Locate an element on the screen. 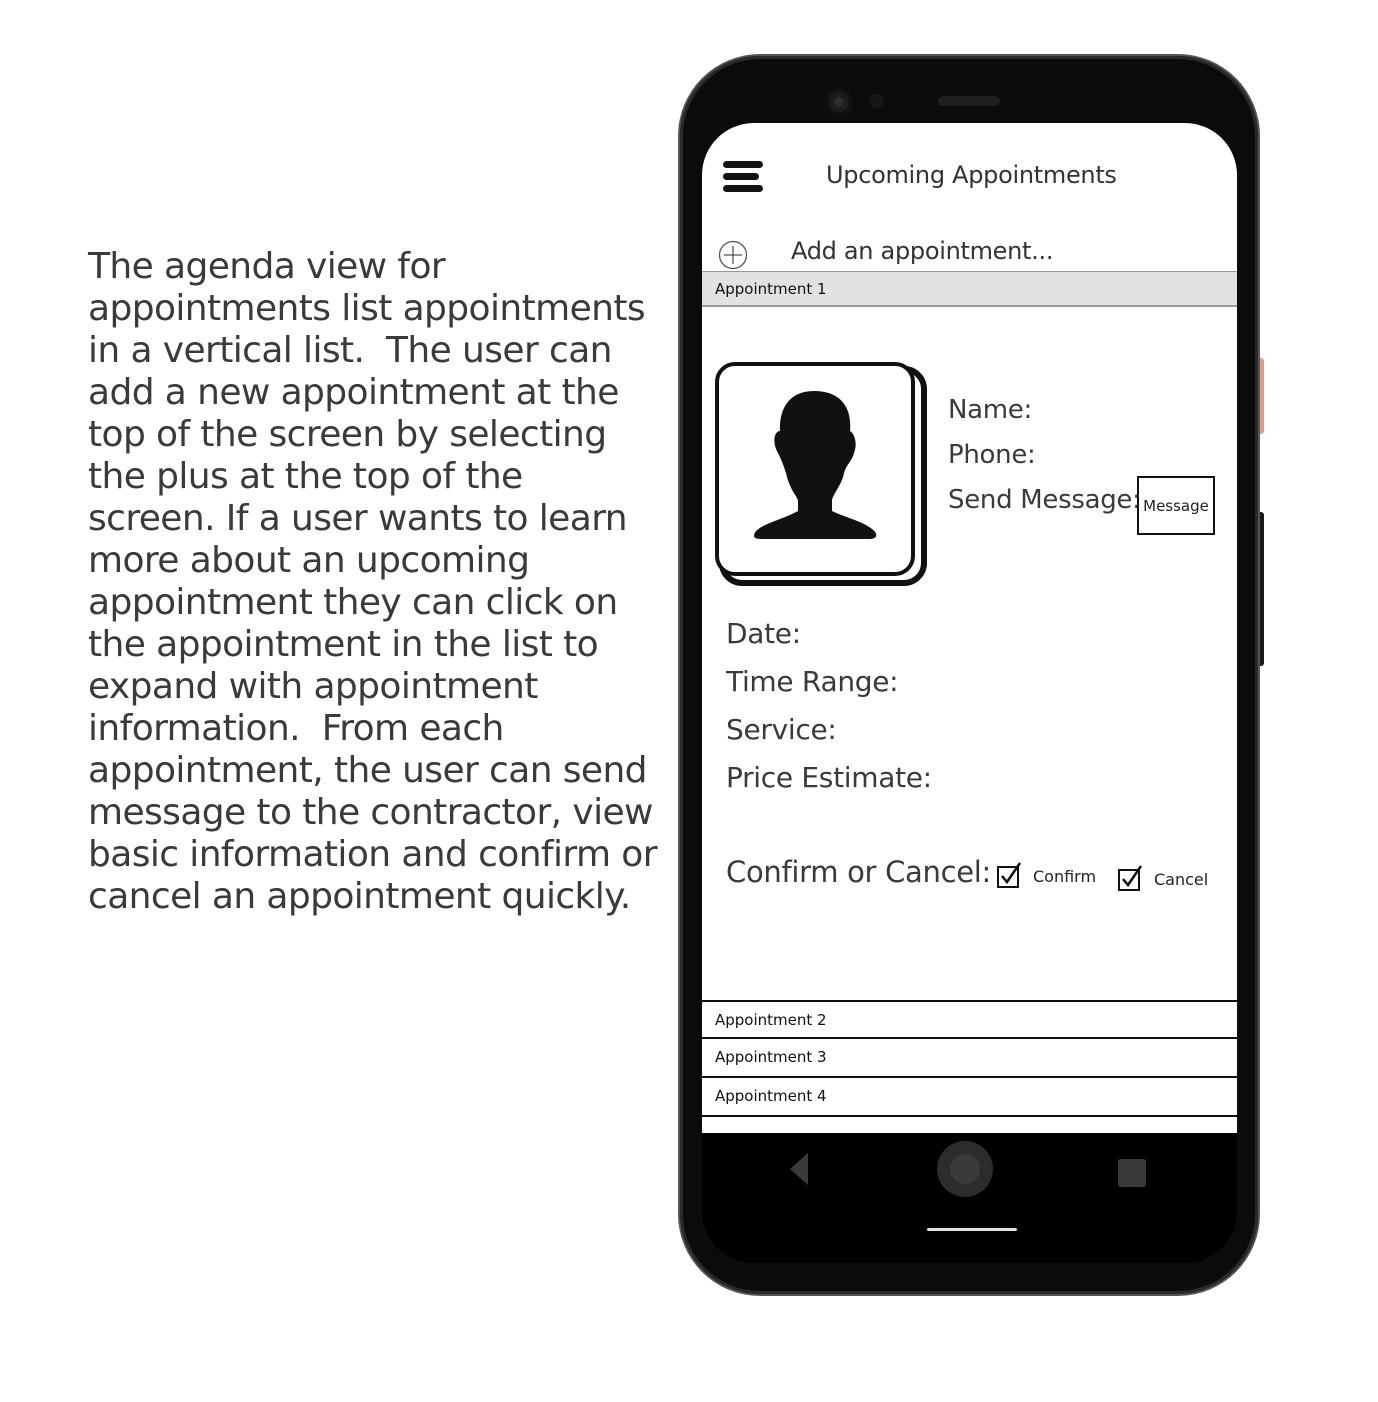  appointment-row-1: Appointment 1 is located at coordinates (969, 289).